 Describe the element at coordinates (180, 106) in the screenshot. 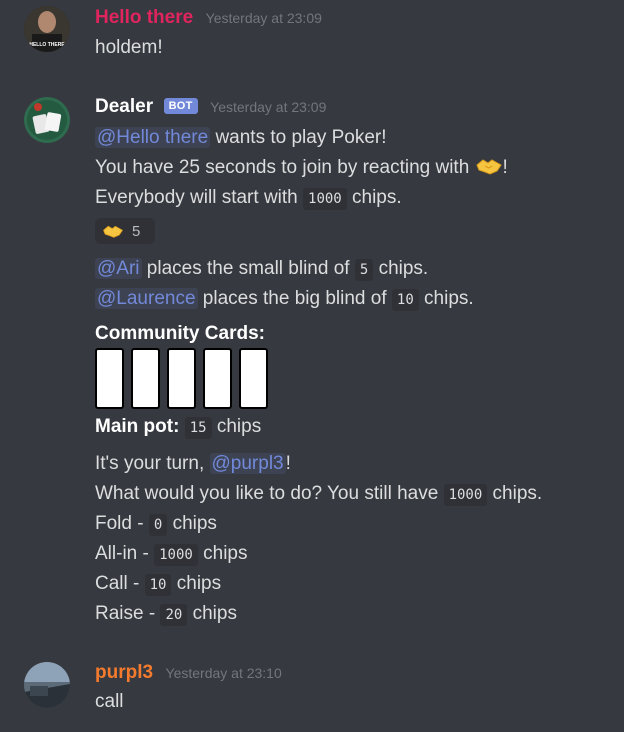

I see `bot-tag: BOT` at that location.